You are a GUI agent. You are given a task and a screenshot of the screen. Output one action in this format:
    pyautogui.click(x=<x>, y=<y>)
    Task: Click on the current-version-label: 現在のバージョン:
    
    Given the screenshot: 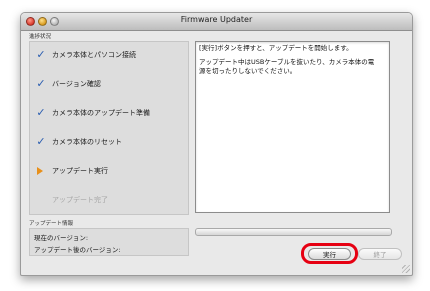 What is the action you would take?
    pyautogui.click(x=61, y=238)
    